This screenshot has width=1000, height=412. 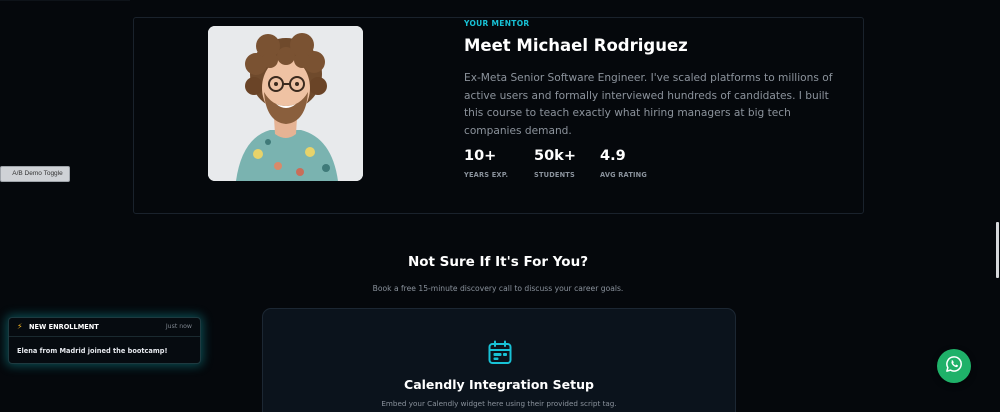 I want to click on toast-header: ⚡ NEW ENROLLMENT Just now, so click(x=104, y=327).